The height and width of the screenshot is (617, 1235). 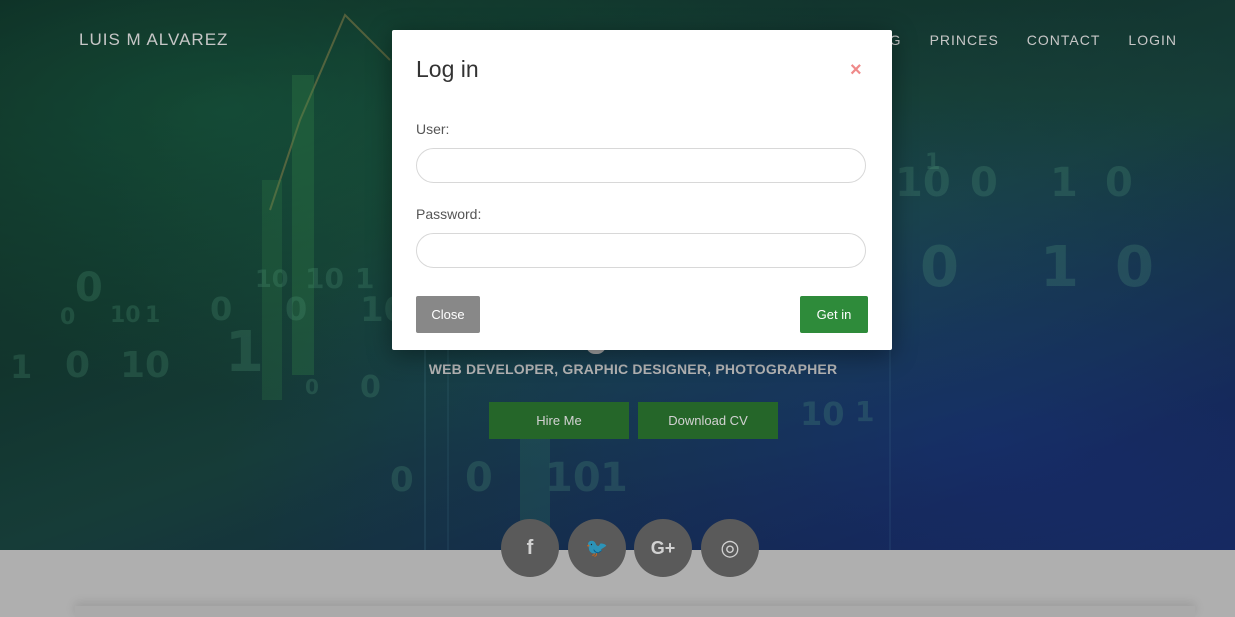 What do you see at coordinates (856, 70) in the screenshot?
I see `close-icon: ×` at bounding box center [856, 70].